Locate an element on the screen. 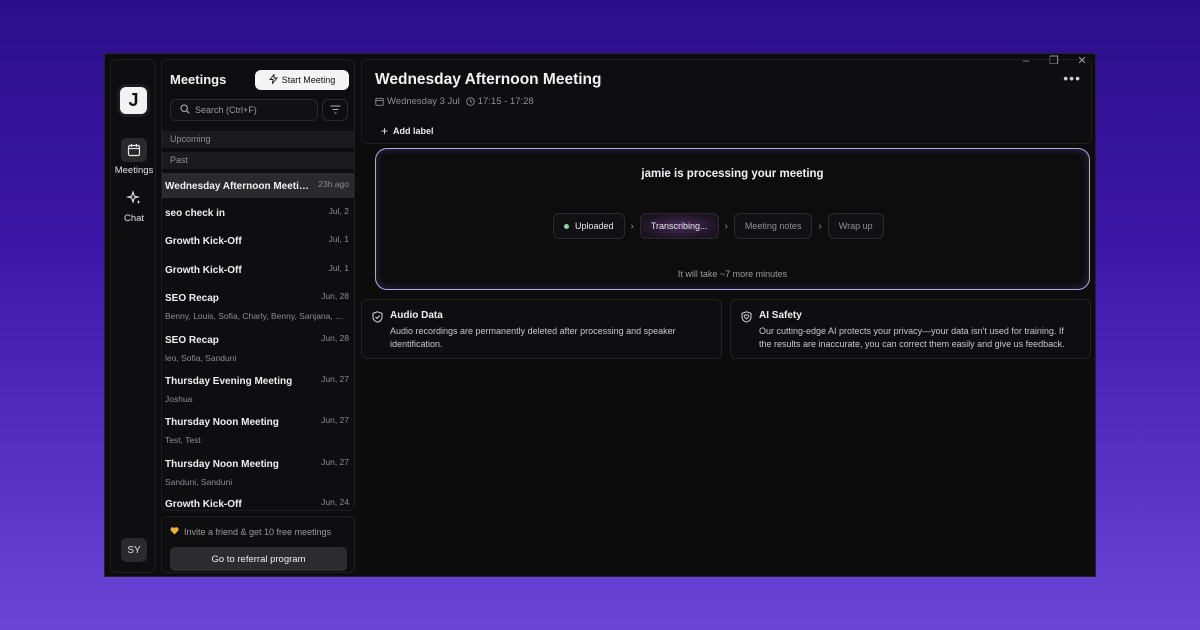 Image resolution: width=1200 pixels, height=630 pixels. card-title: AI Safety is located at coordinates (780, 315).